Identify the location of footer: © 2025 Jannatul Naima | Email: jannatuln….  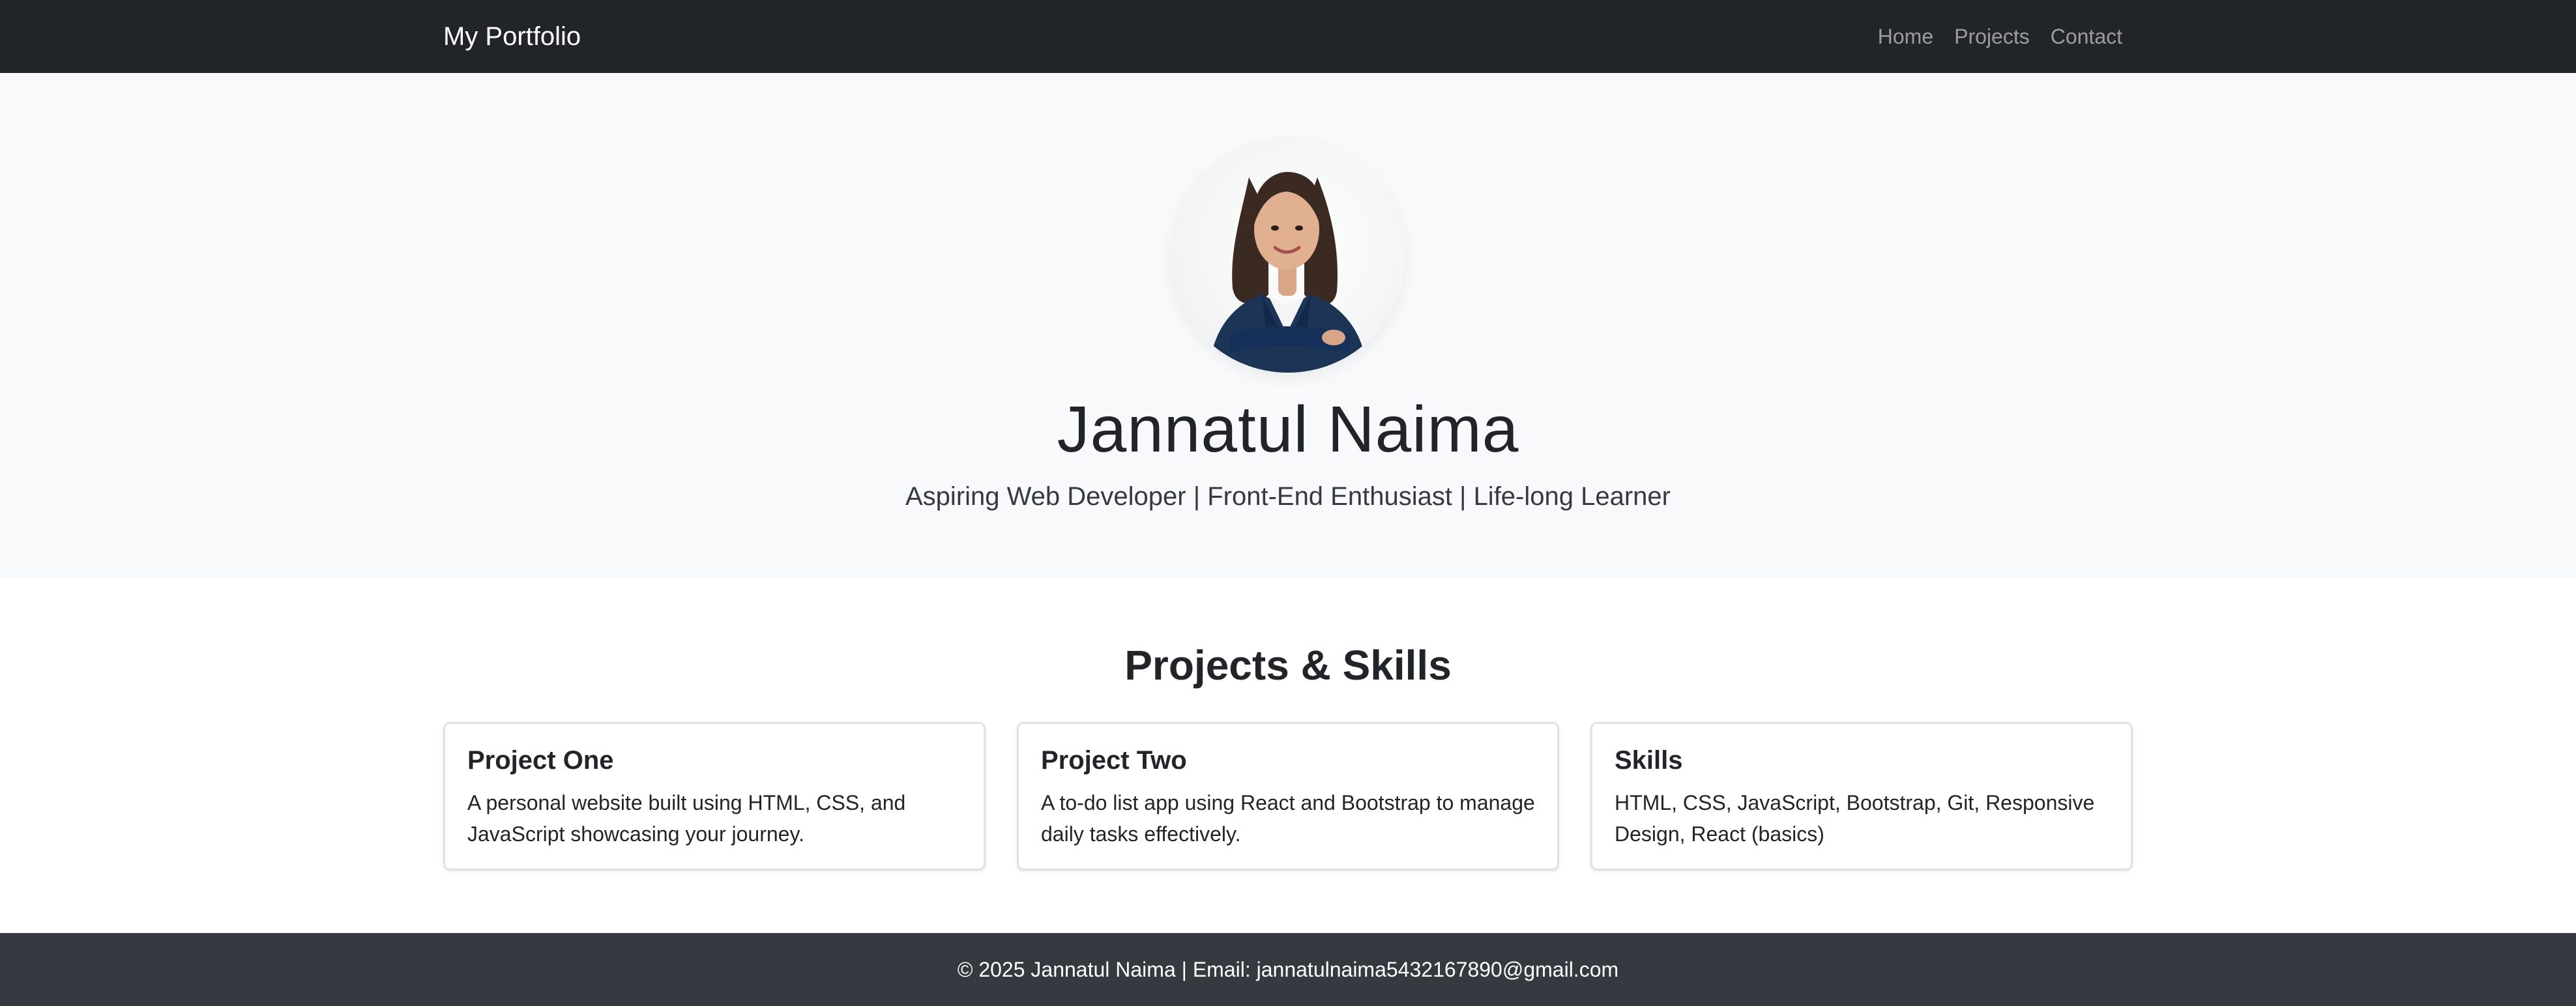
(1288, 969).